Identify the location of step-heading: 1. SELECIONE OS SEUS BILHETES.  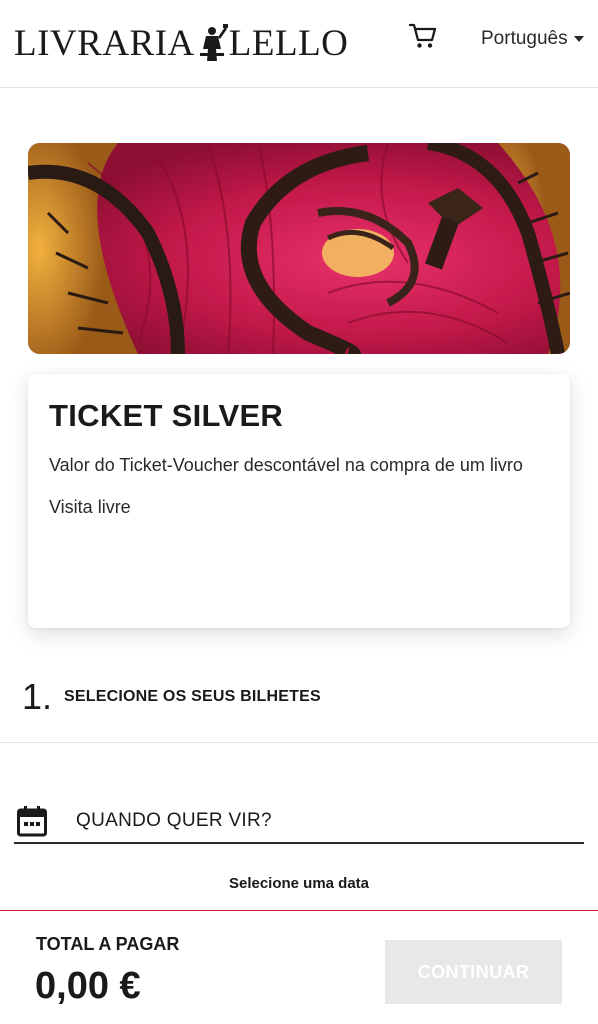
(171, 697).